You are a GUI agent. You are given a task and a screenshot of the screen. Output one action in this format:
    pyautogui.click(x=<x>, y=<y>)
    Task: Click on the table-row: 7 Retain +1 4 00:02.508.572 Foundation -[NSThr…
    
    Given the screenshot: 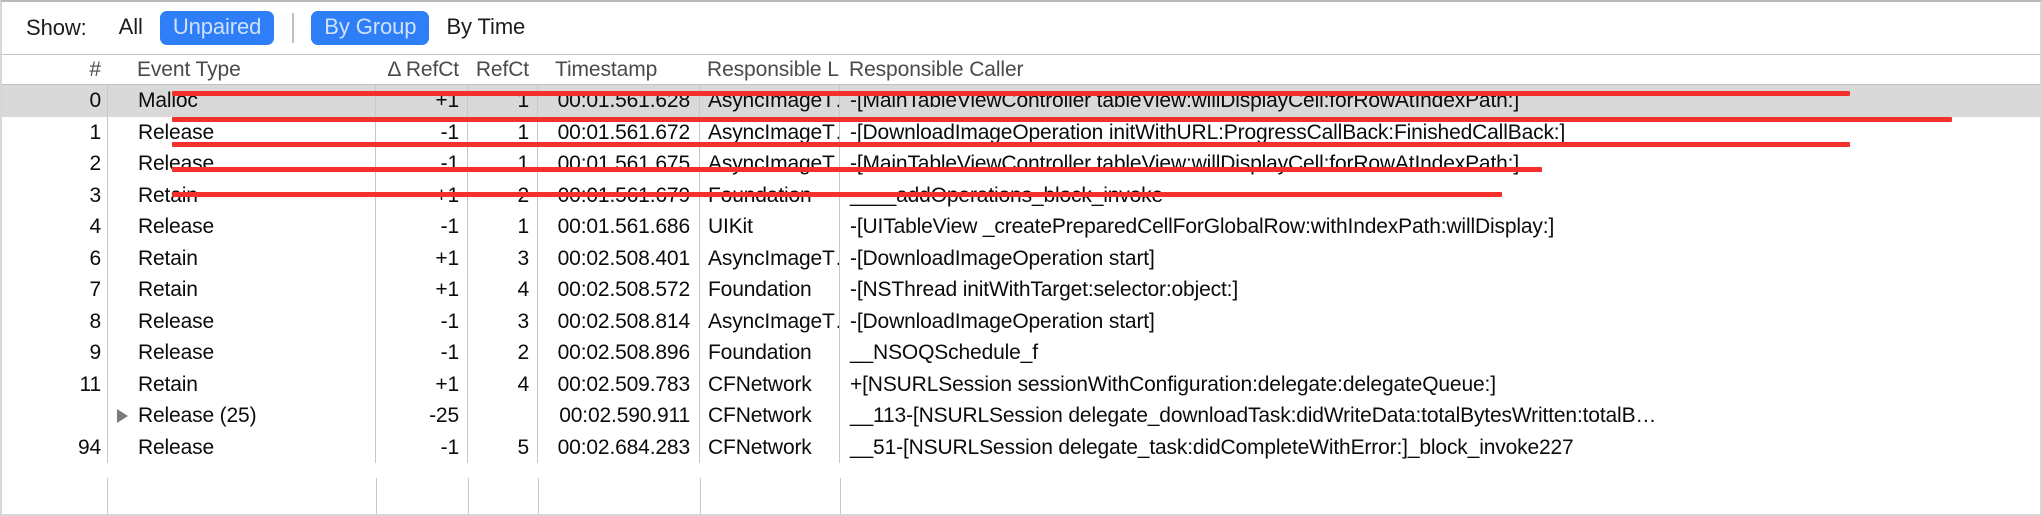 What is the action you would take?
    pyautogui.click(x=1021, y=290)
    